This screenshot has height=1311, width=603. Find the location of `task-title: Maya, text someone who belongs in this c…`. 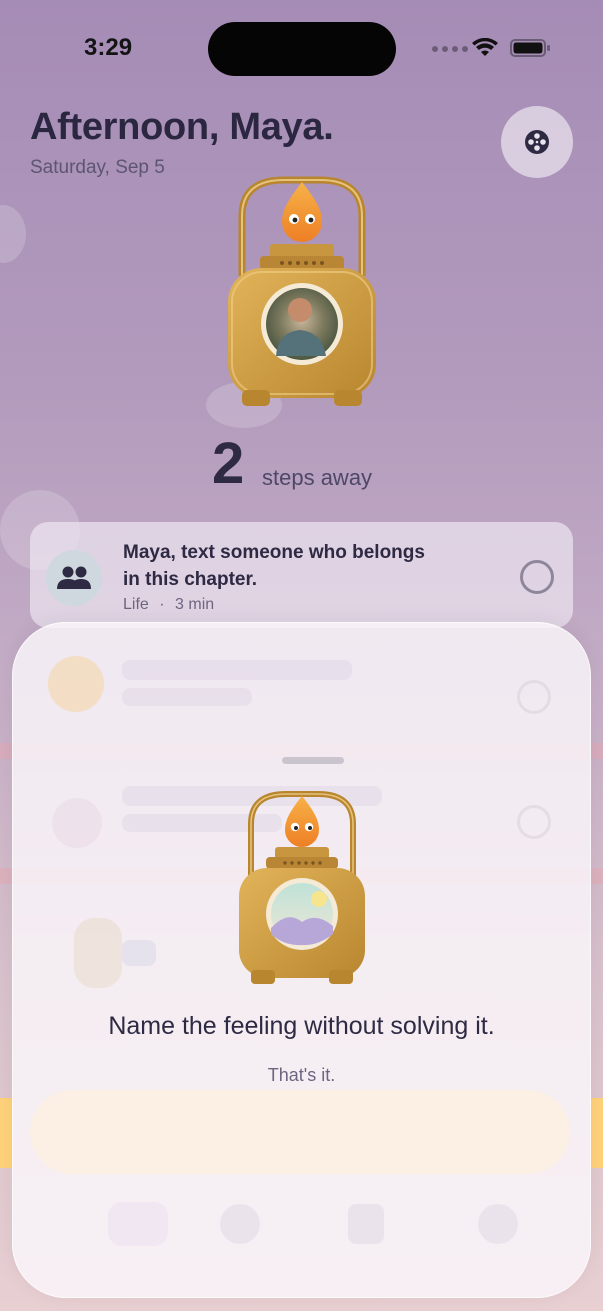

task-title: Maya, text someone who belongs in this c… is located at coordinates (274, 566).